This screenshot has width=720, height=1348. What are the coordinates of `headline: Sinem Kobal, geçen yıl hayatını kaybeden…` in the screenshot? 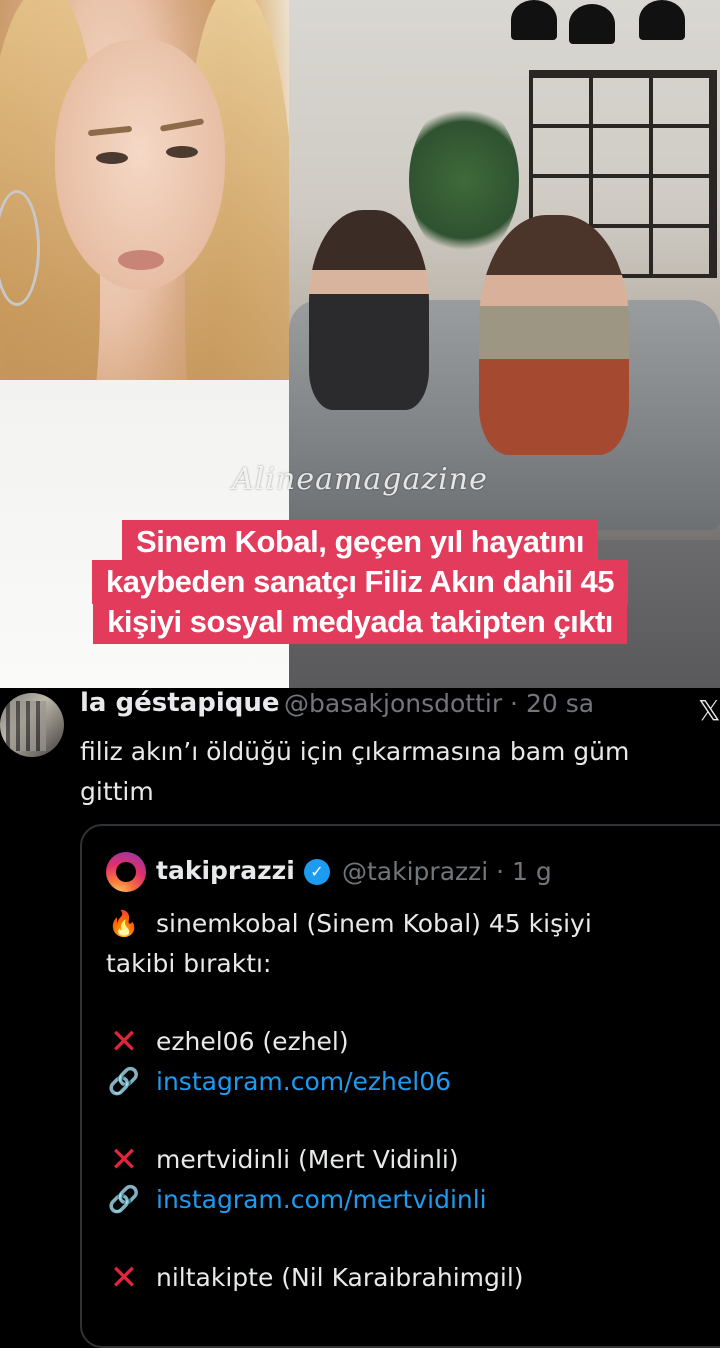 It's located at (360, 582).